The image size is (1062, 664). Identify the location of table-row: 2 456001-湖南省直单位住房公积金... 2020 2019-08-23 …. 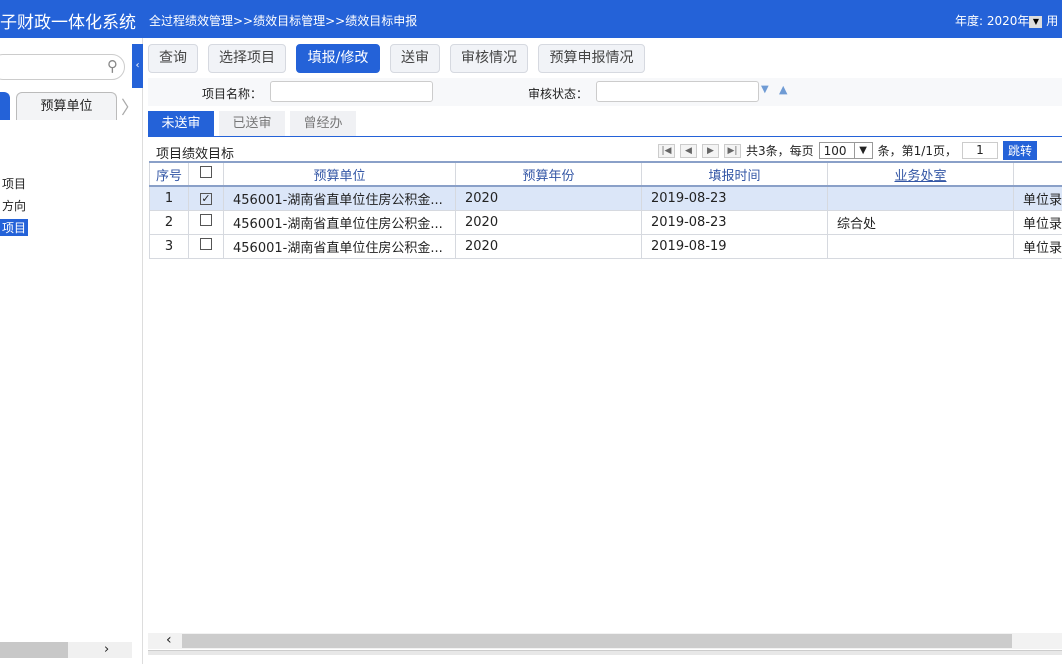
(605, 222).